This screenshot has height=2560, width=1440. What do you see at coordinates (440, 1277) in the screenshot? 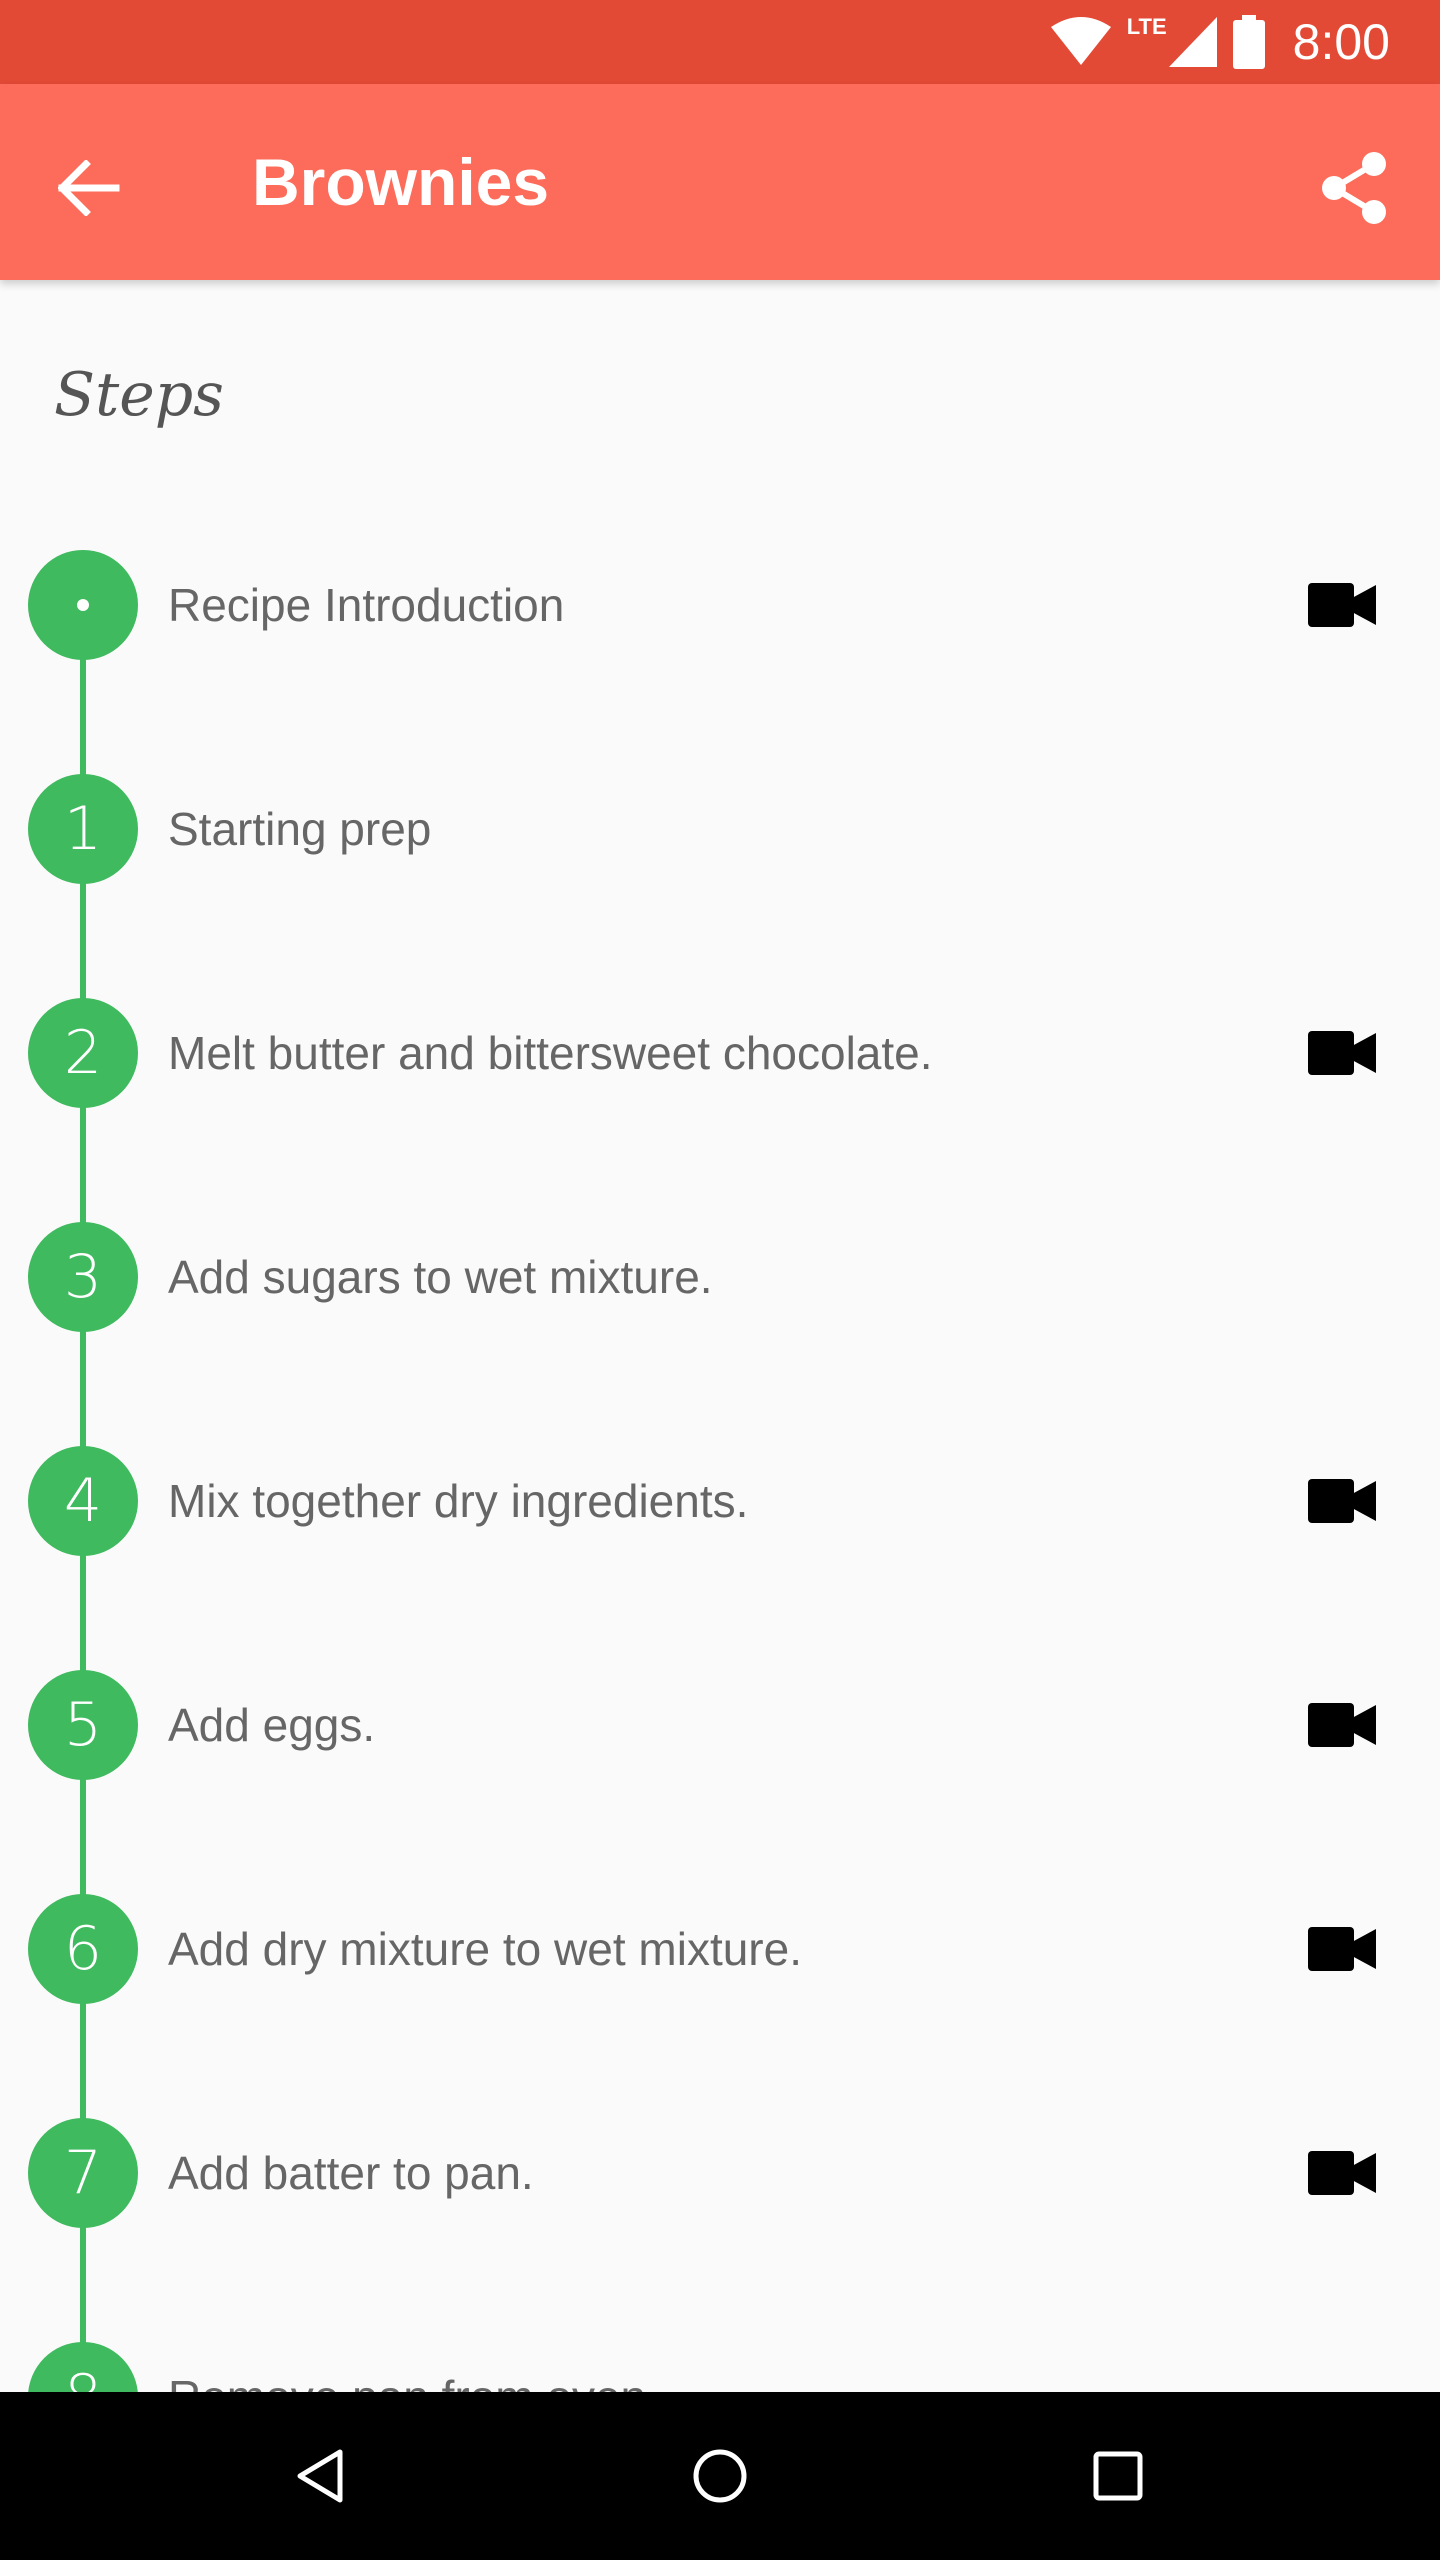
I see `step-label: Add sugars to wet mixture.` at bounding box center [440, 1277].